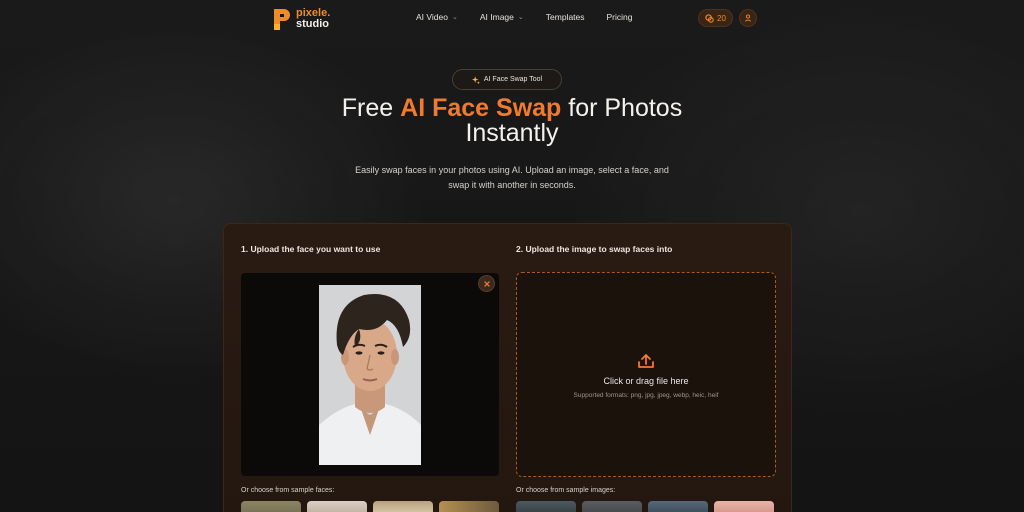  Describe the element at coordinates (475, 79) in the screenshot. I see `sparkle-icon` at that location.